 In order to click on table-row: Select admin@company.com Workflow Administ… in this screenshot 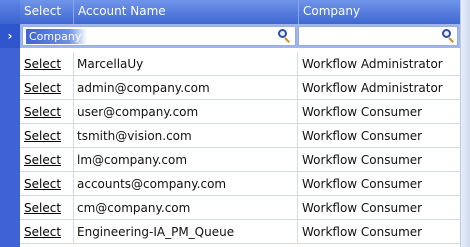, I will do `click(240, 88)`.